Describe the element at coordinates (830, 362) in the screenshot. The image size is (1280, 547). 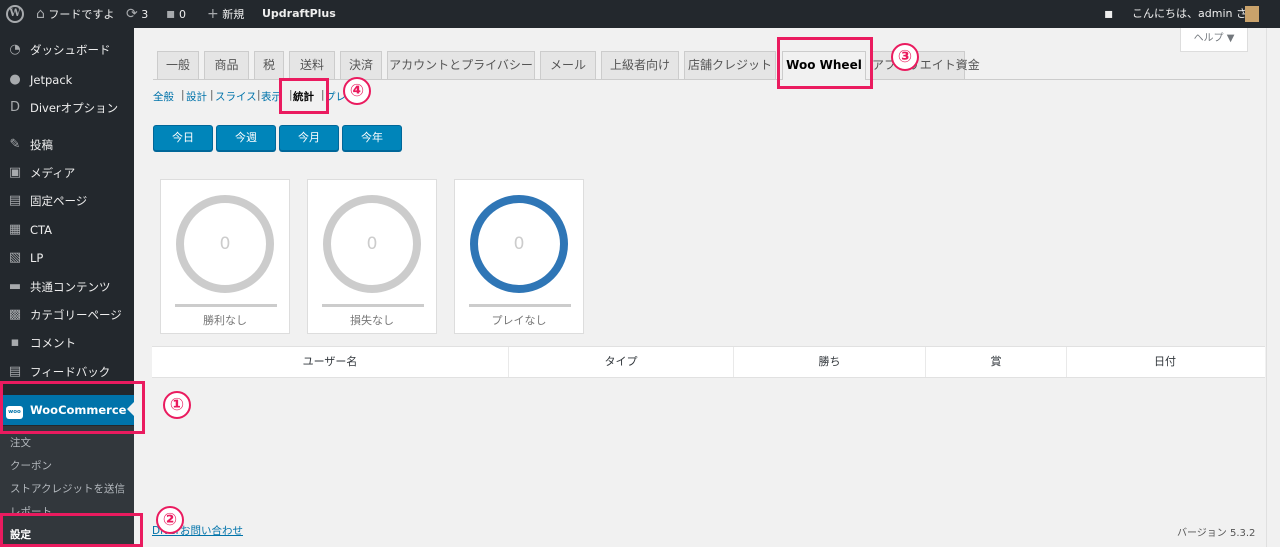
I see `column-header-wins: 勝ち` at that location.